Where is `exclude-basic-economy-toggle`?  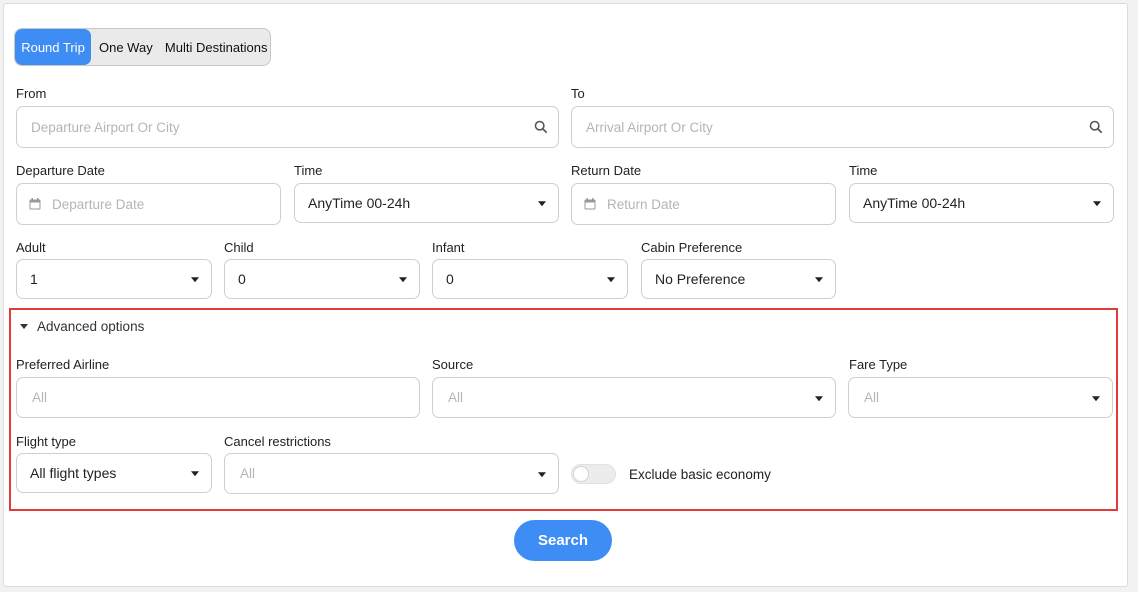
exclude-basic-economy-toggle is located at coordinates (593, 474).